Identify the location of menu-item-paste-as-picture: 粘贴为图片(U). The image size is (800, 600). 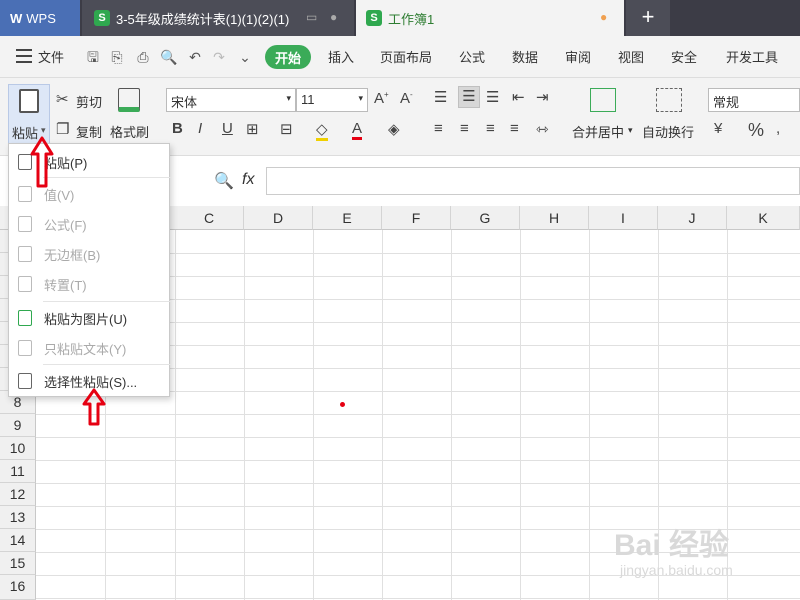
(89, 318).